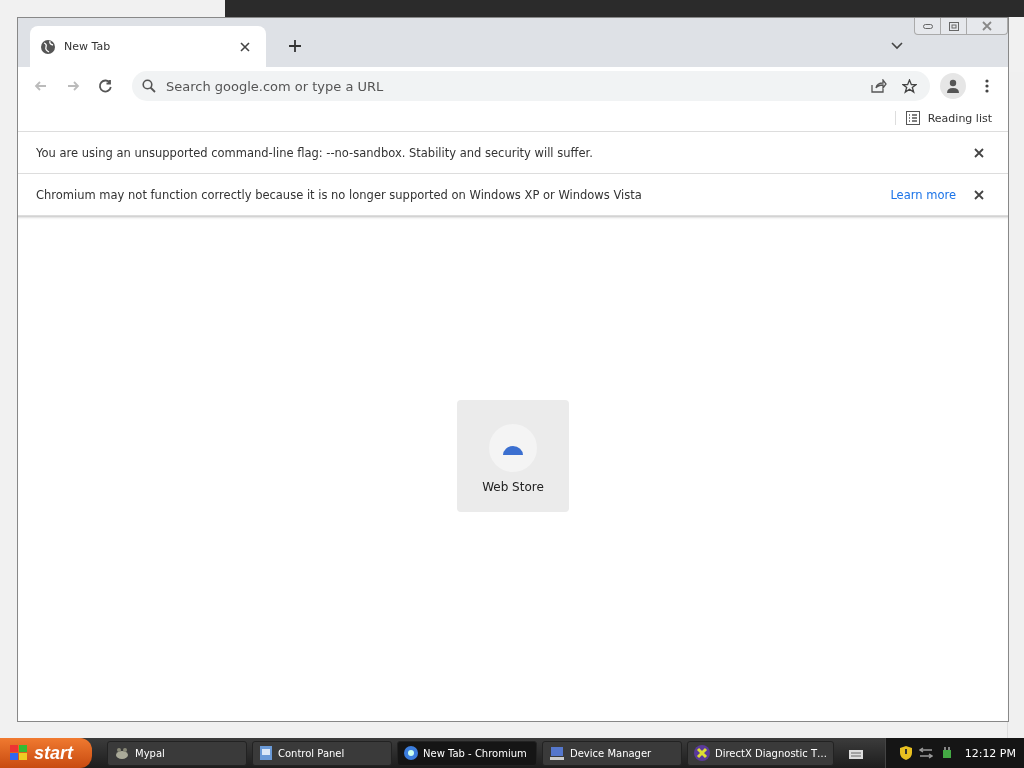 The image size is (1024, 768). What do you see at coordinates (315, 152) in the screenshot?
I see `infobar-message: You are using an unsupported command-line flag: --no-sandbox. Stability and security will suffer.` at bounding box center [315, 152].